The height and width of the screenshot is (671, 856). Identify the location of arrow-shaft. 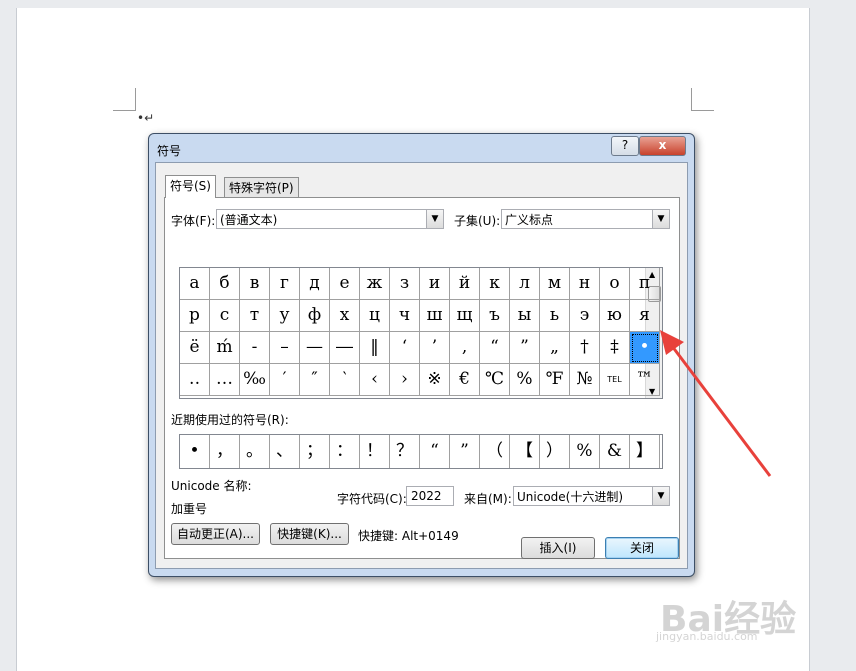
(721, 411).